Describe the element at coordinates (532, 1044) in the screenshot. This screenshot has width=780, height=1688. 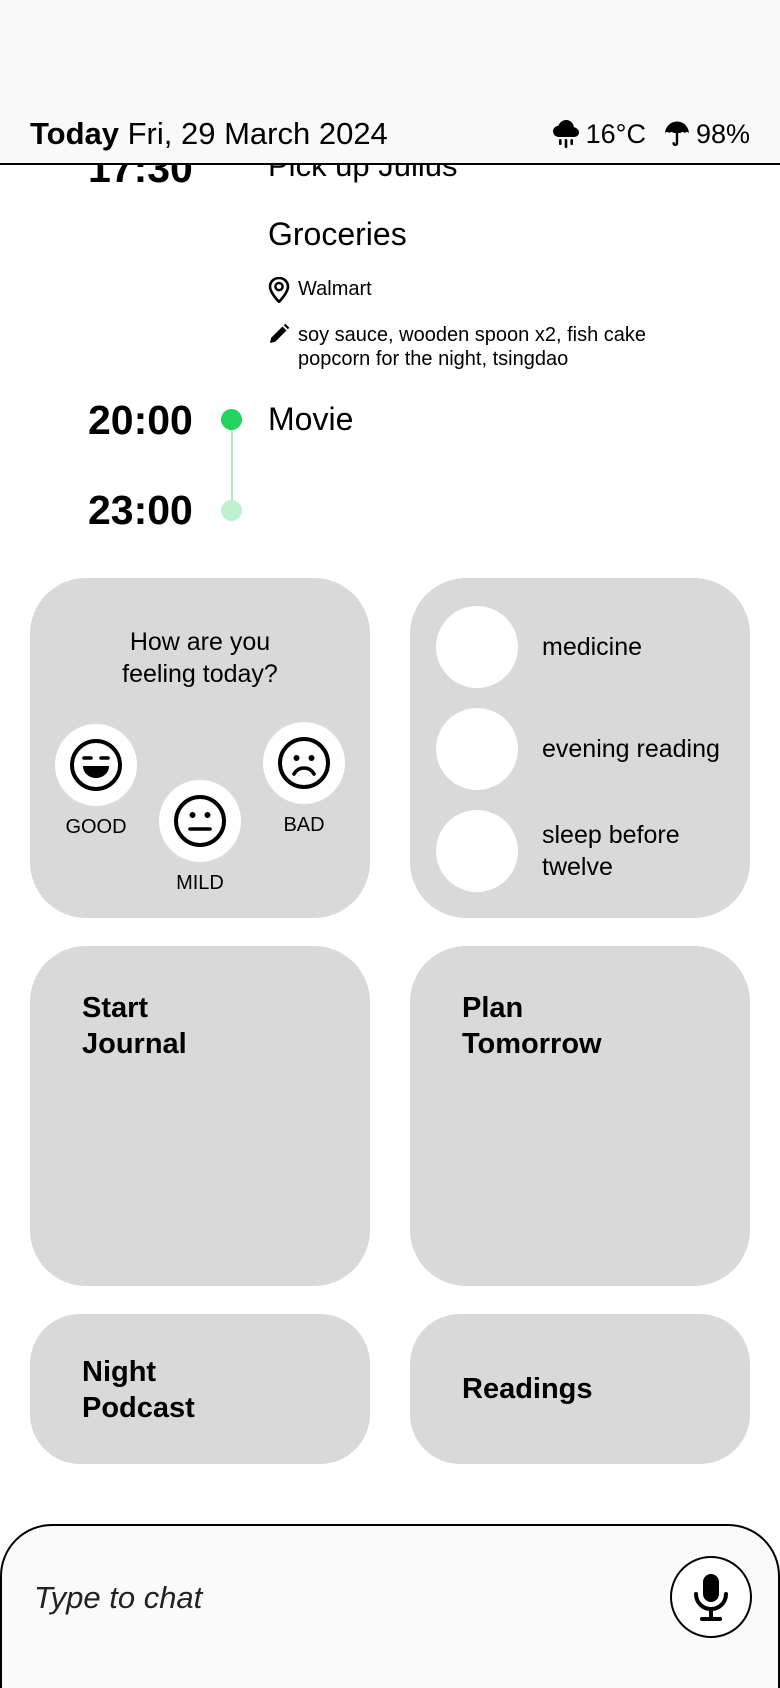
I see `tile-title-line: Tomorrow` at that location.